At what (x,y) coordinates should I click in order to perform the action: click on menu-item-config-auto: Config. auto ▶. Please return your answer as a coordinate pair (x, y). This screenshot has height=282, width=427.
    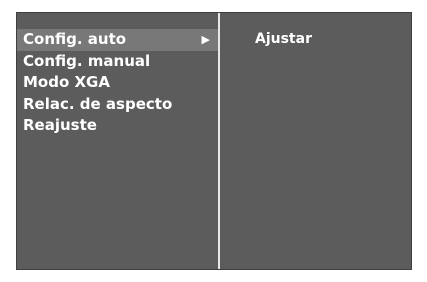
    Looking at the image, I should click on (117, 40).